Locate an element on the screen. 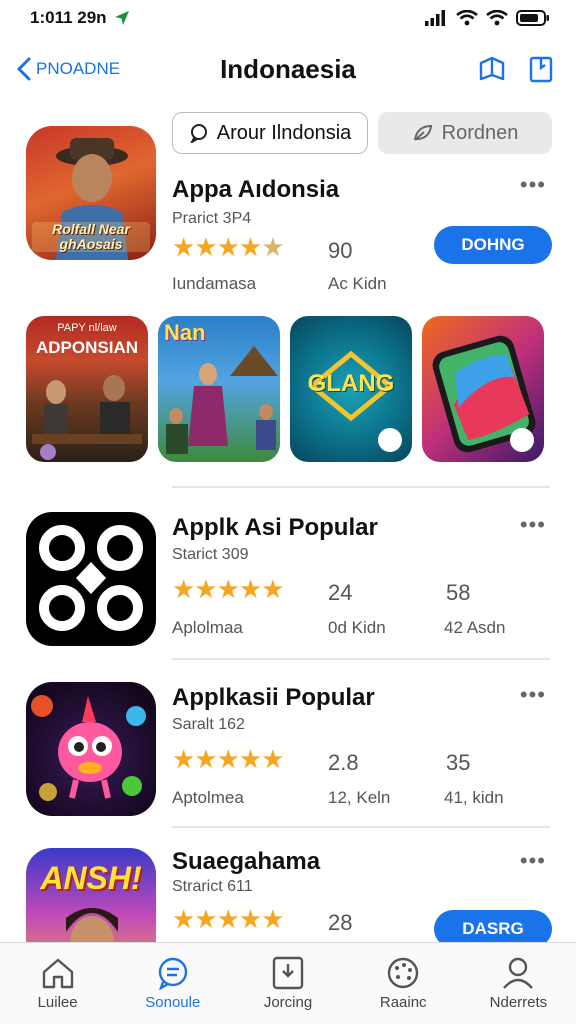 The image size is (576, 1024). app-stat-1: 24 is located at coordinates (340, 592).